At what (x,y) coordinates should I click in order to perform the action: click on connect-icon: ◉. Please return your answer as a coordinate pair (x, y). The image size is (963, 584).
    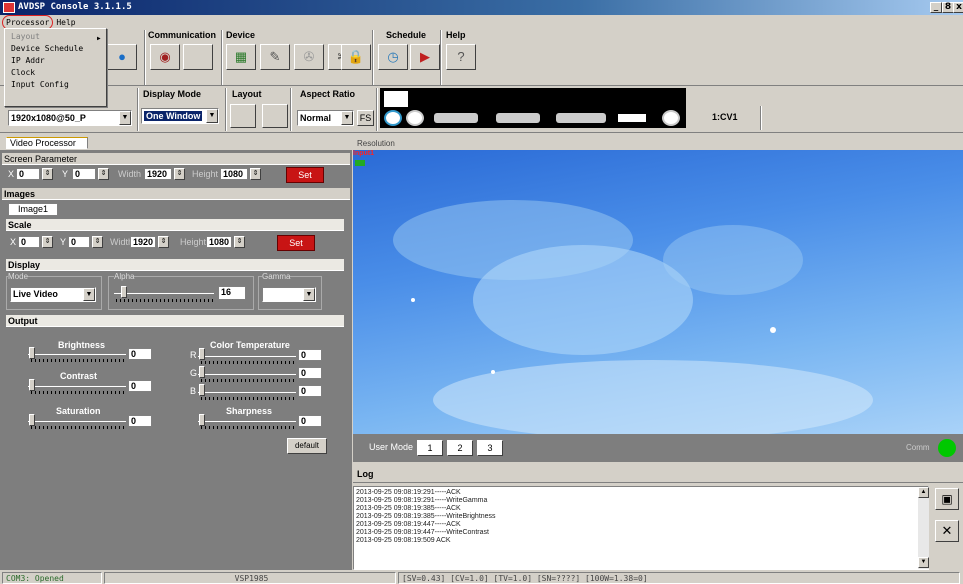
    Looking at the image, I should click on (165, 57).